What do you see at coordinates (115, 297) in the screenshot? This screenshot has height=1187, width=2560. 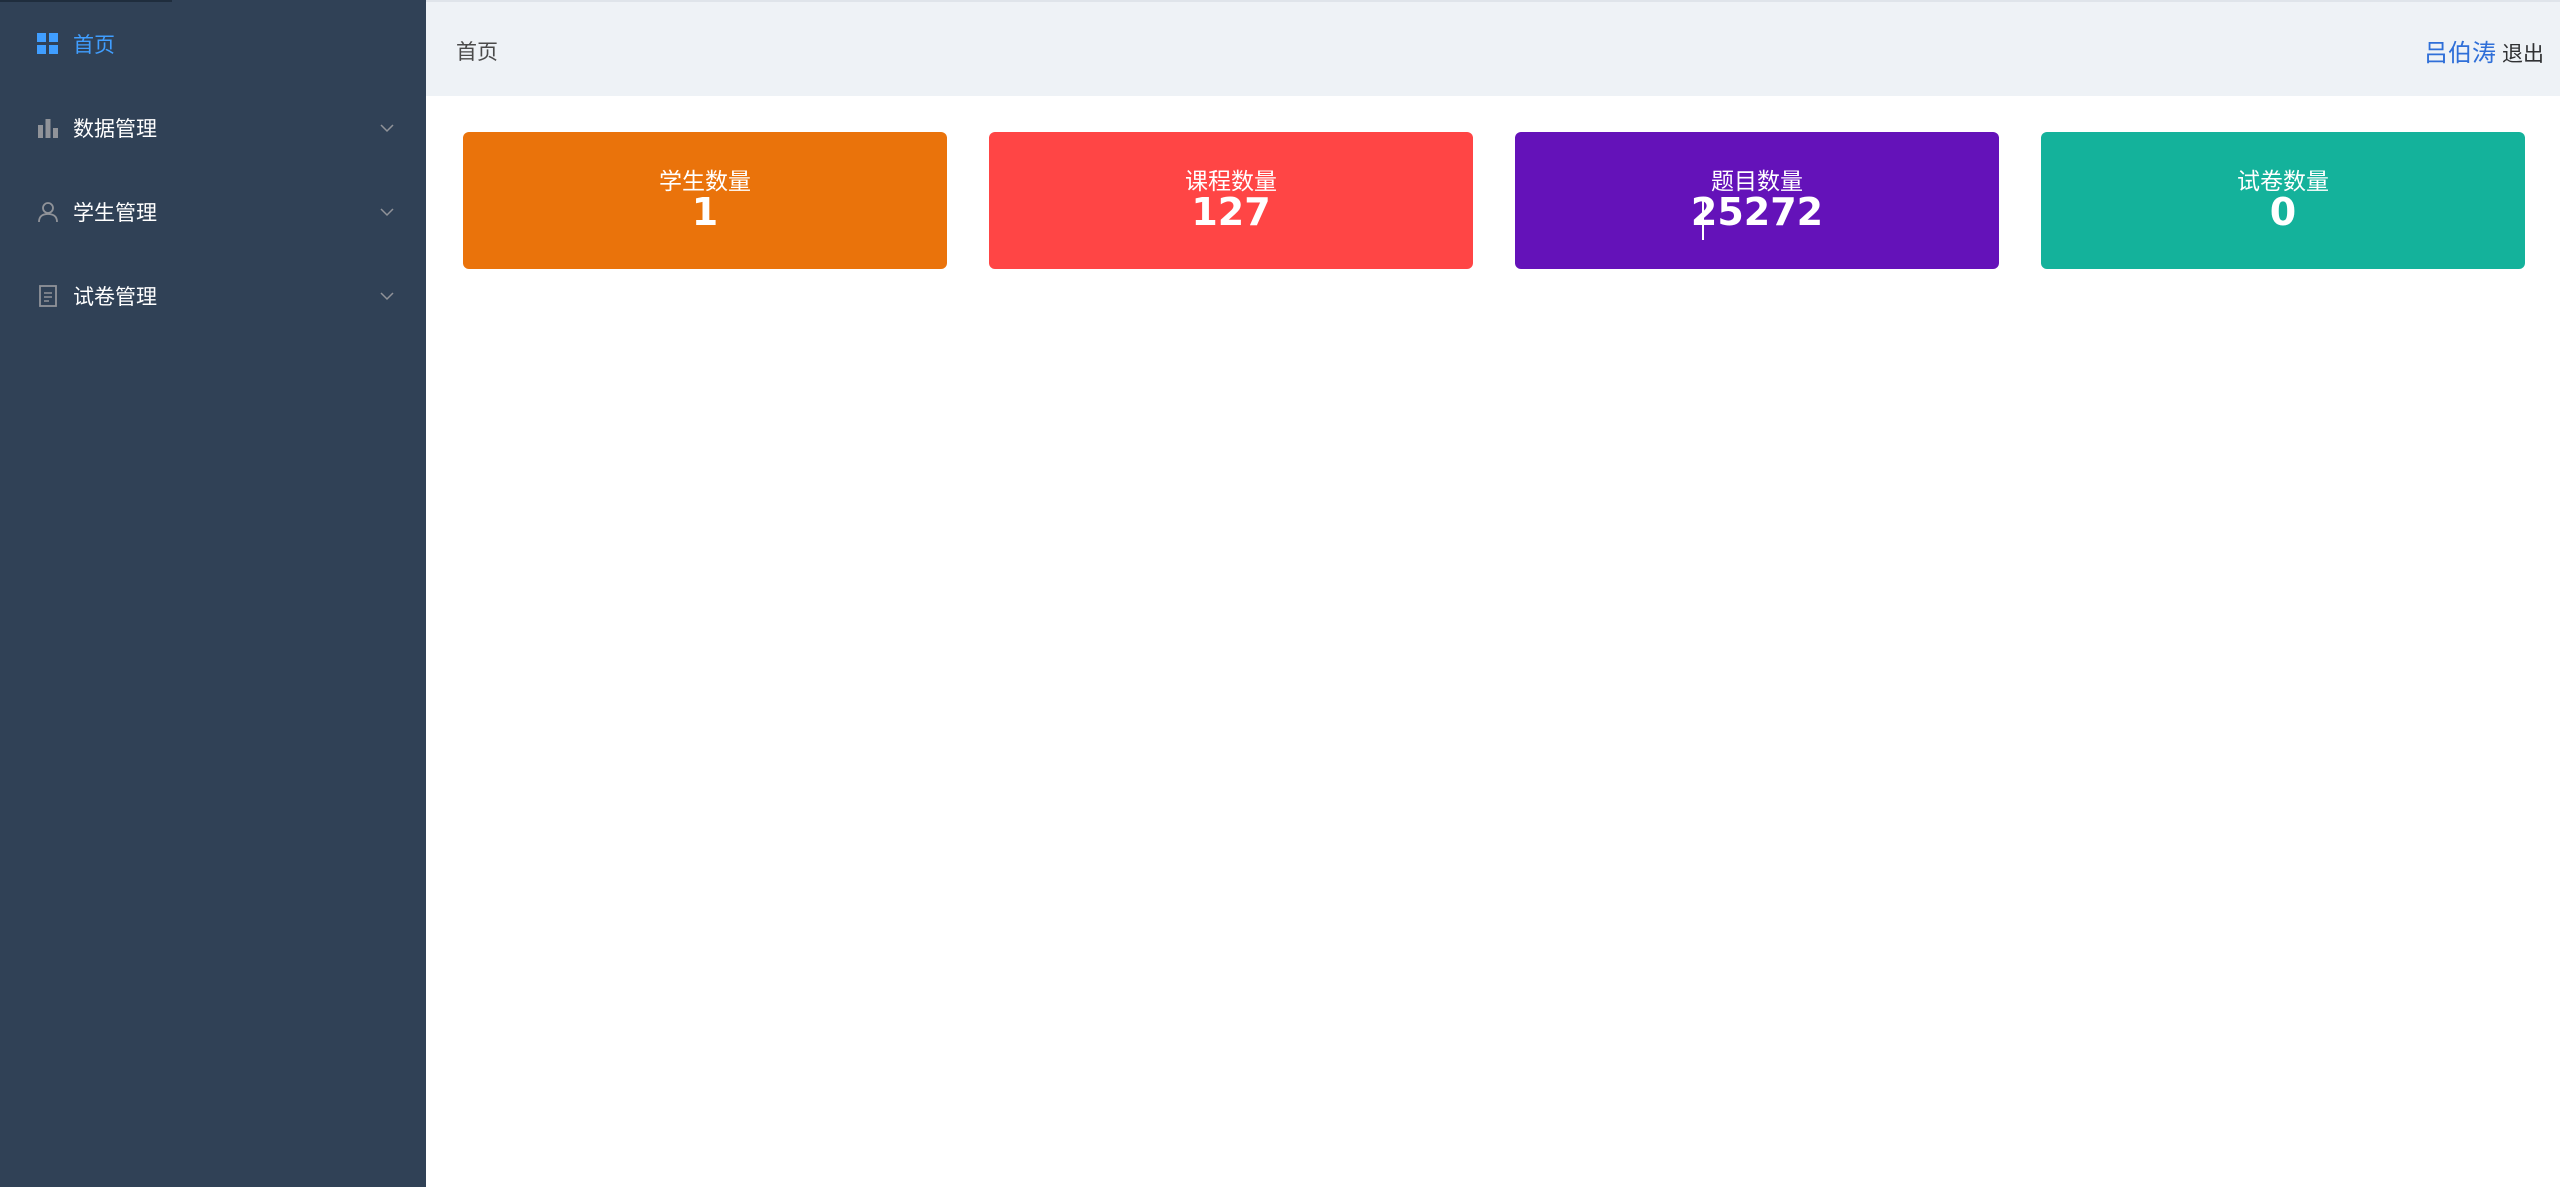 I see `sidebar-item-label: 试卷管理` at bounding box center [115, 297].